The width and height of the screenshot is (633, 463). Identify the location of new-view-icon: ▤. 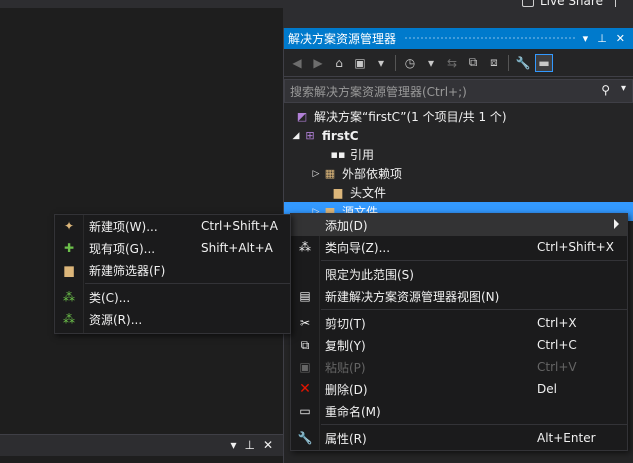
(305, 296).